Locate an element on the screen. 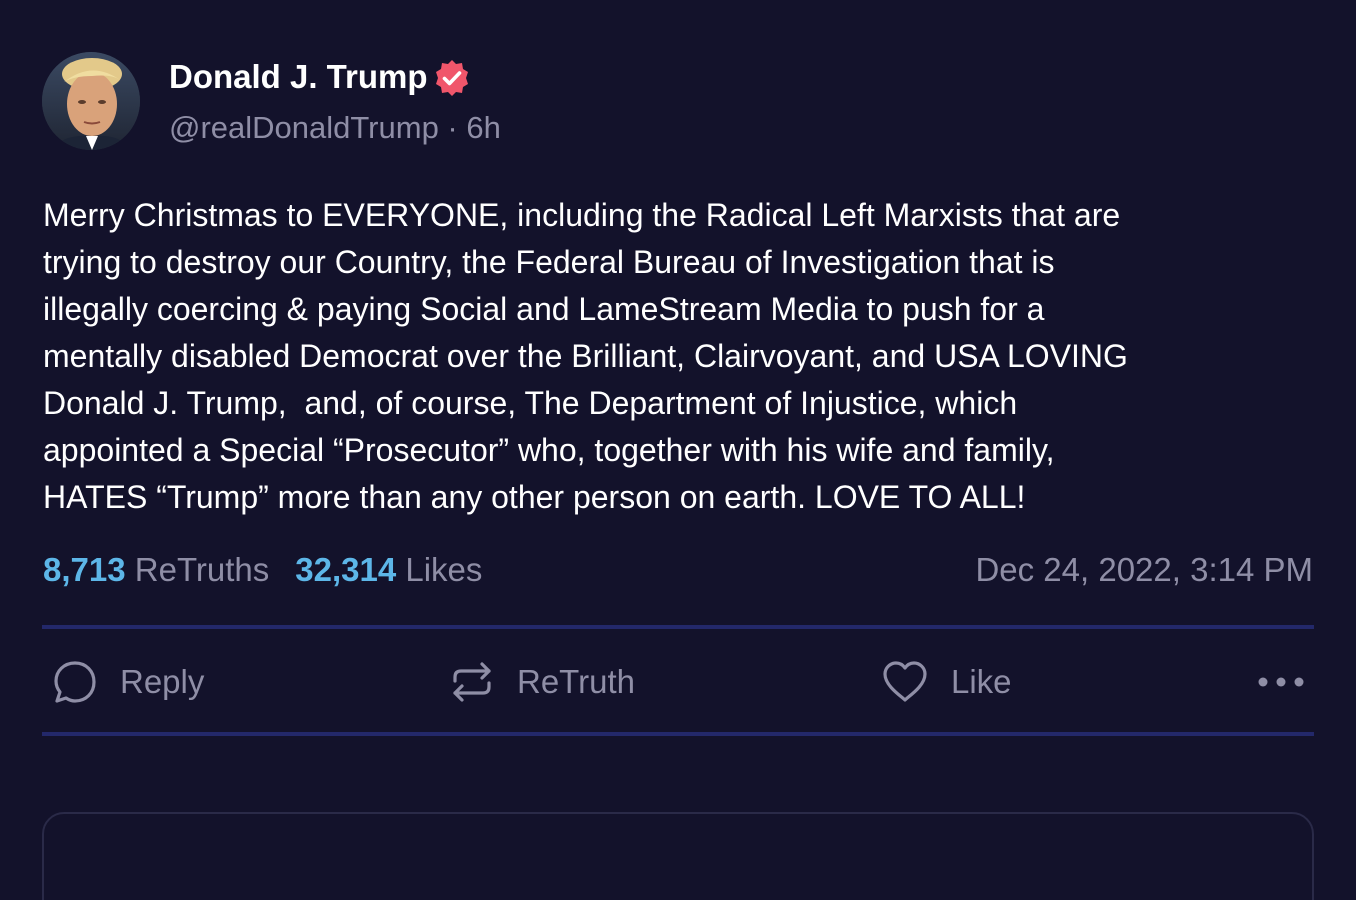  reply-composer is located at coordinates (678, 856).